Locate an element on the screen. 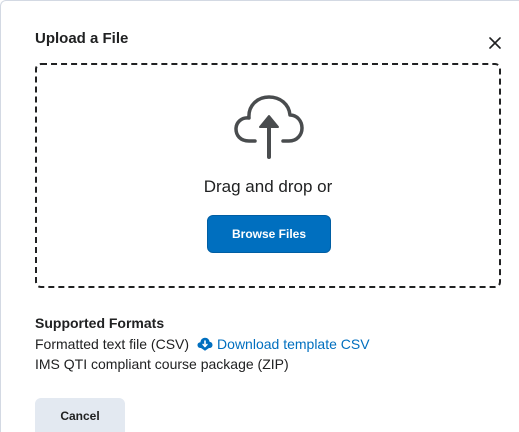  download-template-link: Download template CSV is located at coordinates (283, 344).